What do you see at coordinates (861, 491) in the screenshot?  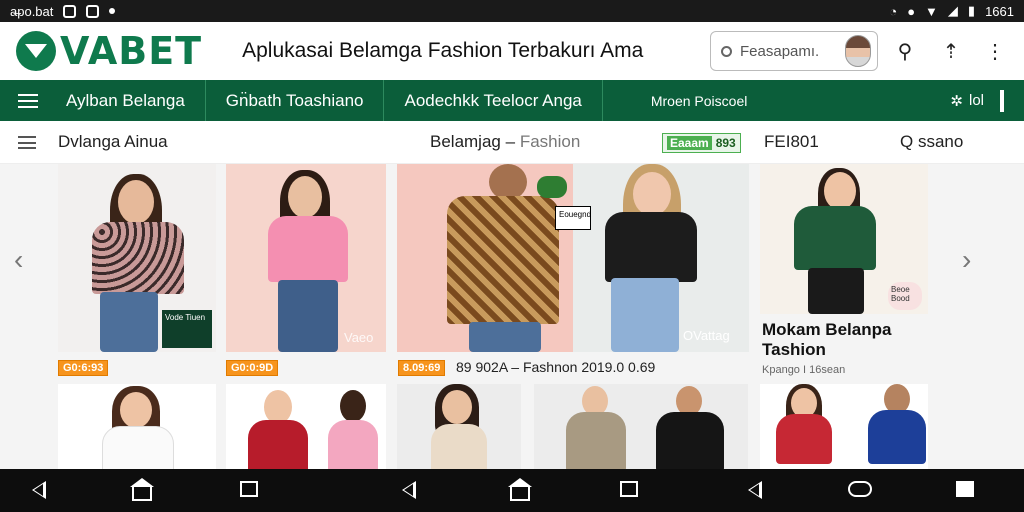 I see `rotate-icon` at bounding box center [861, 491].